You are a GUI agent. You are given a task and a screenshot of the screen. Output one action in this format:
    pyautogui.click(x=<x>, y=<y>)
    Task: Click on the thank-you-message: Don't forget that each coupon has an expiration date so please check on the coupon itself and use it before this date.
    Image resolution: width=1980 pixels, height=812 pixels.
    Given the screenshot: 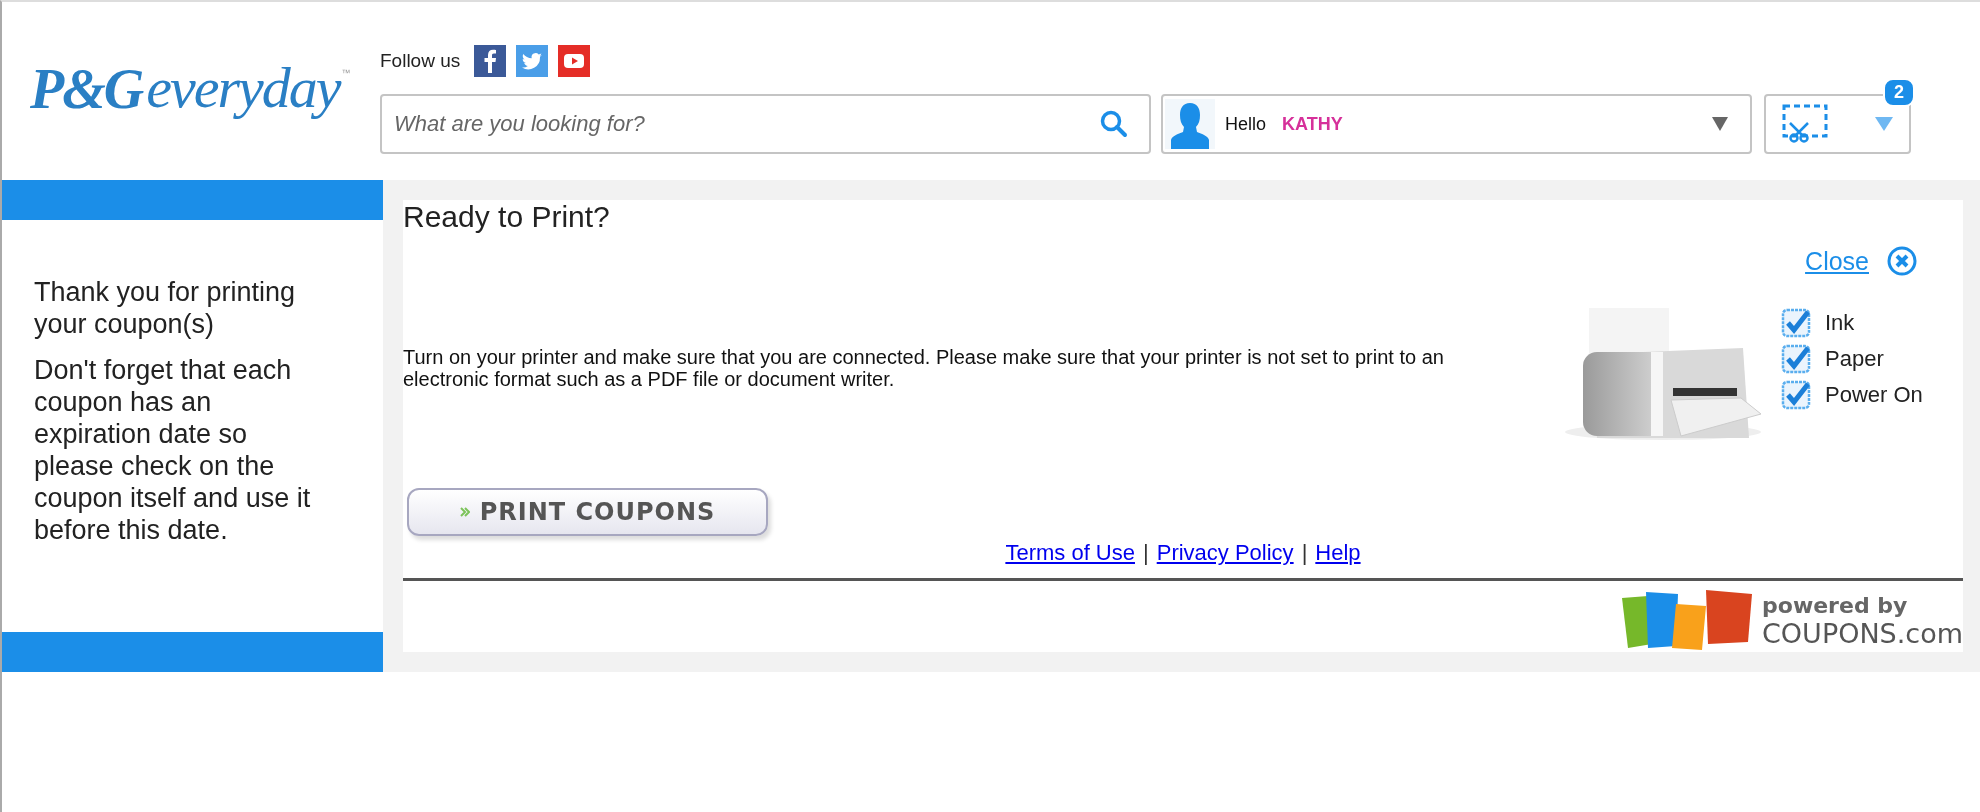 What is the action you would take?
    pyautogui.click(x=173, y=450)
    